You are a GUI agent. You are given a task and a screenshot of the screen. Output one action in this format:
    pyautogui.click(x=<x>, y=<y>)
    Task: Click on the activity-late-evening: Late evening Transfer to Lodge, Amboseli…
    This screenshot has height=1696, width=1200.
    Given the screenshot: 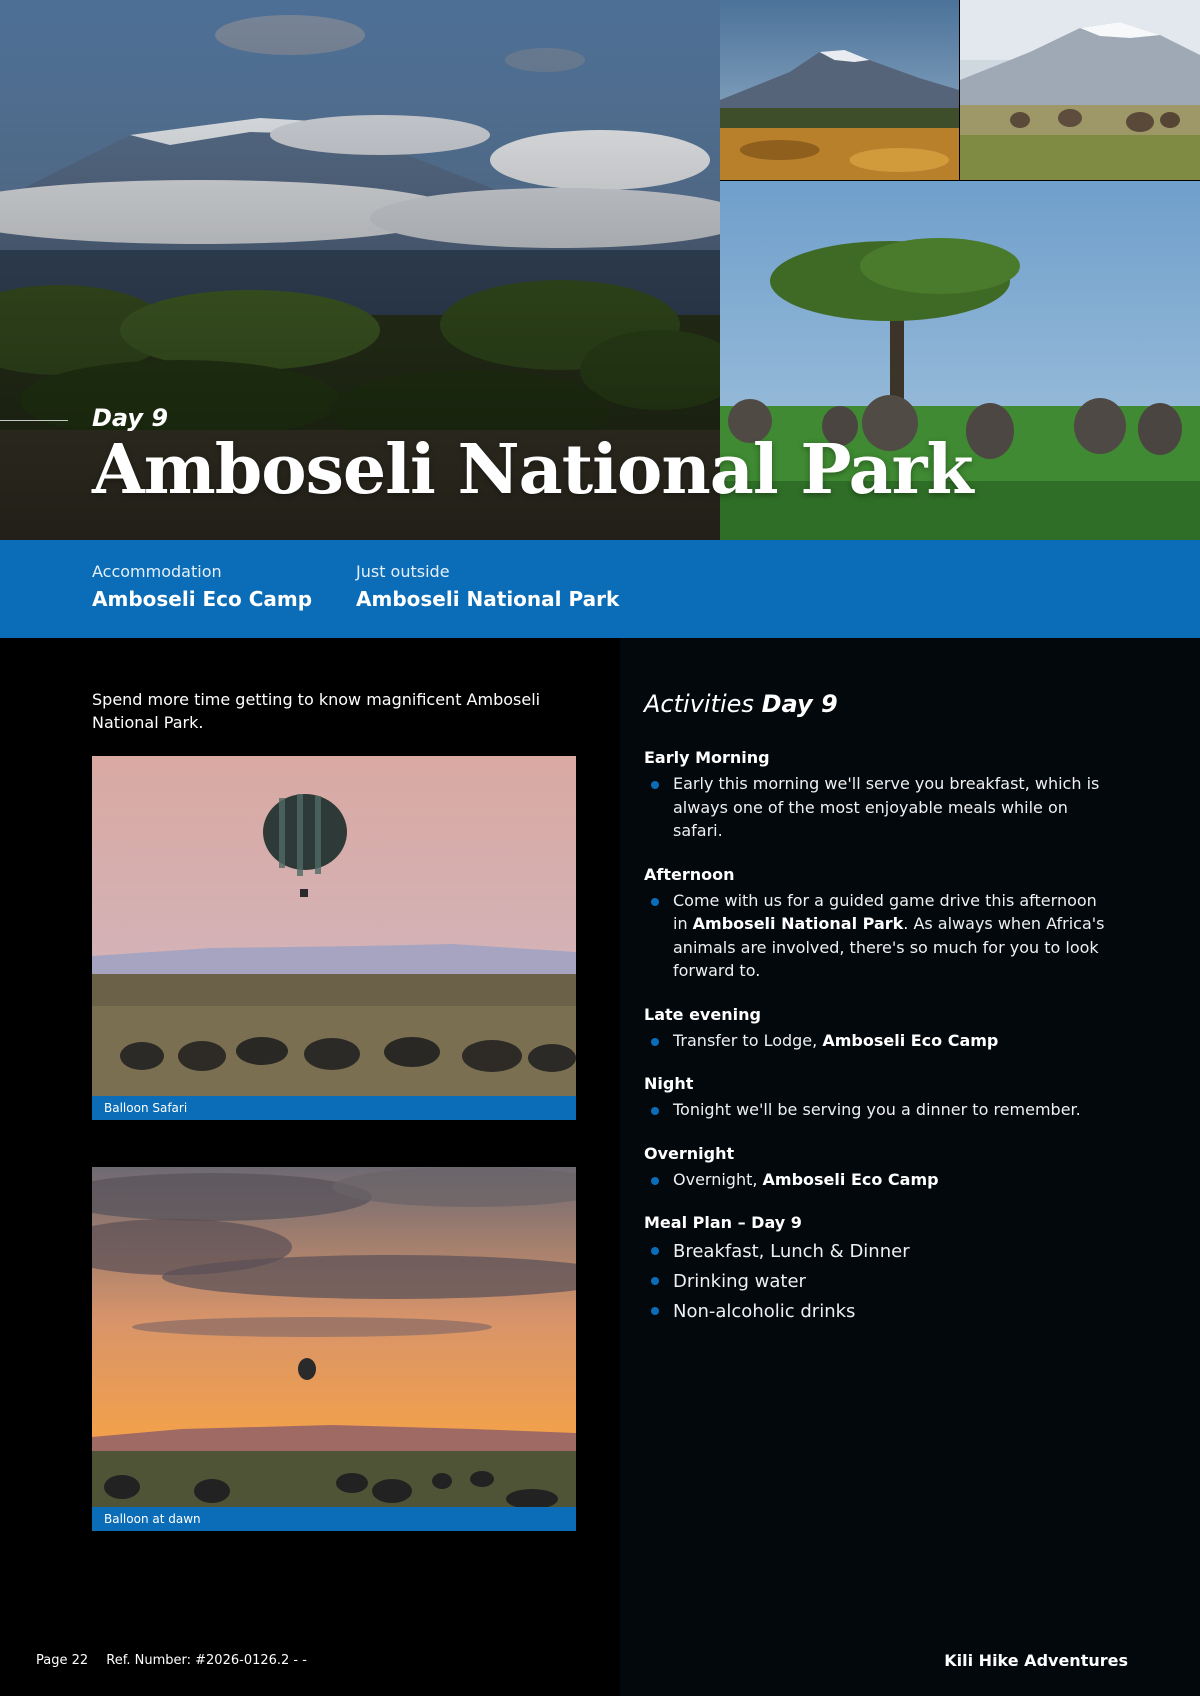 What is the action you would take?
    pyautogui.click(x=879, y=1029)
    